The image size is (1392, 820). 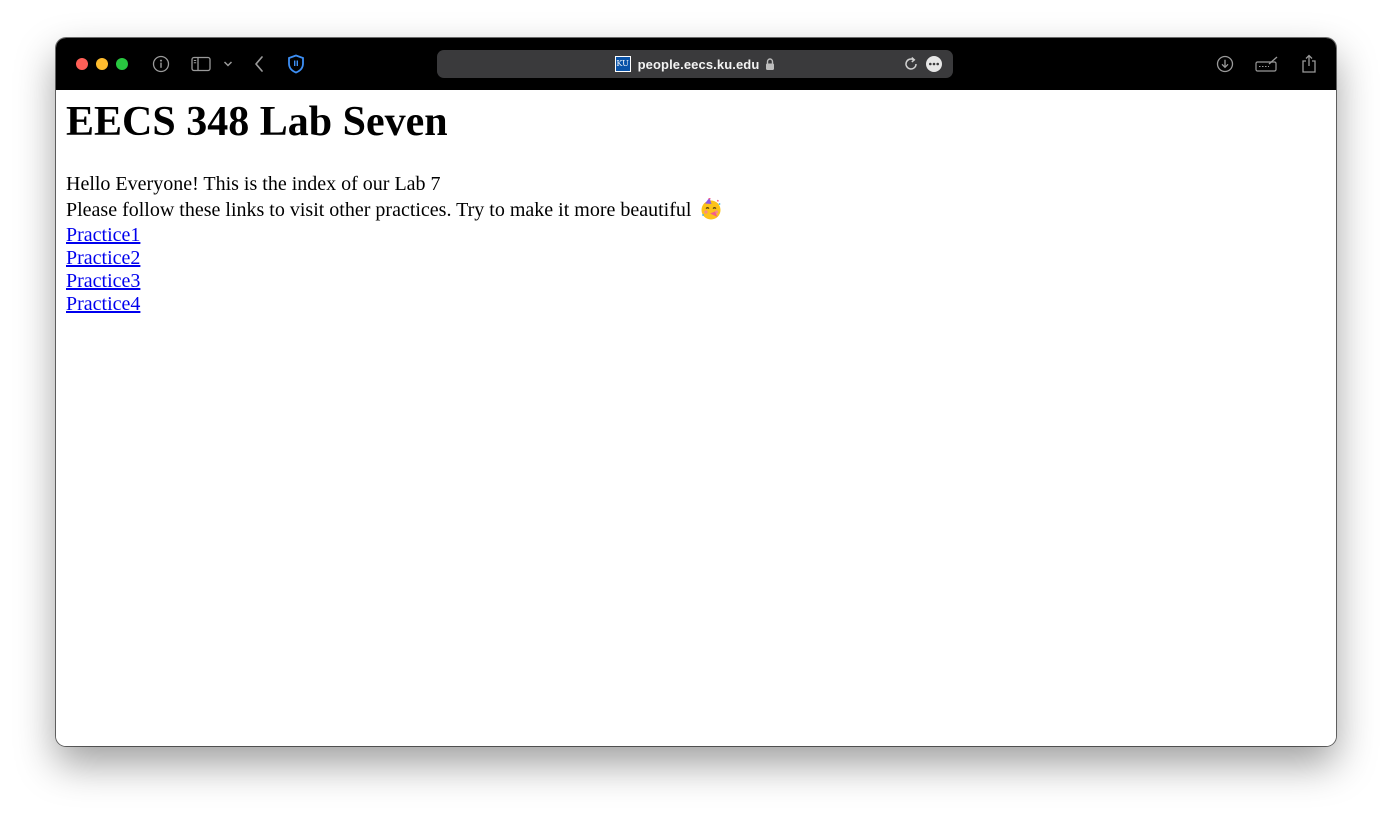 I want to click on browser-toolbar: KU people.eecs.ku.edu, so click(x=696, y=64).